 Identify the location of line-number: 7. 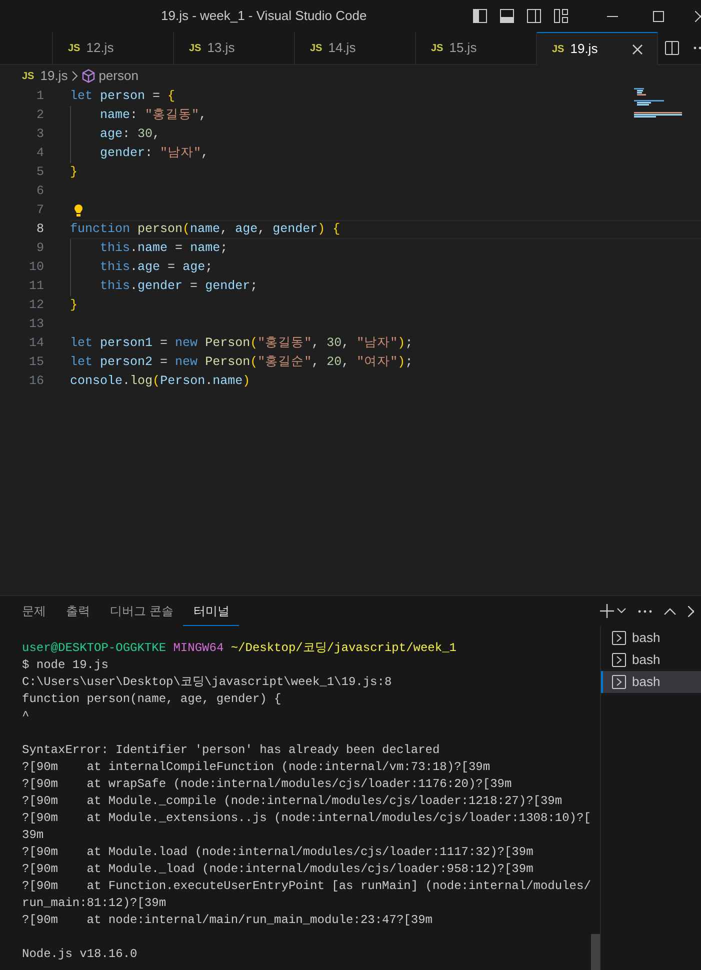
(39, 211).